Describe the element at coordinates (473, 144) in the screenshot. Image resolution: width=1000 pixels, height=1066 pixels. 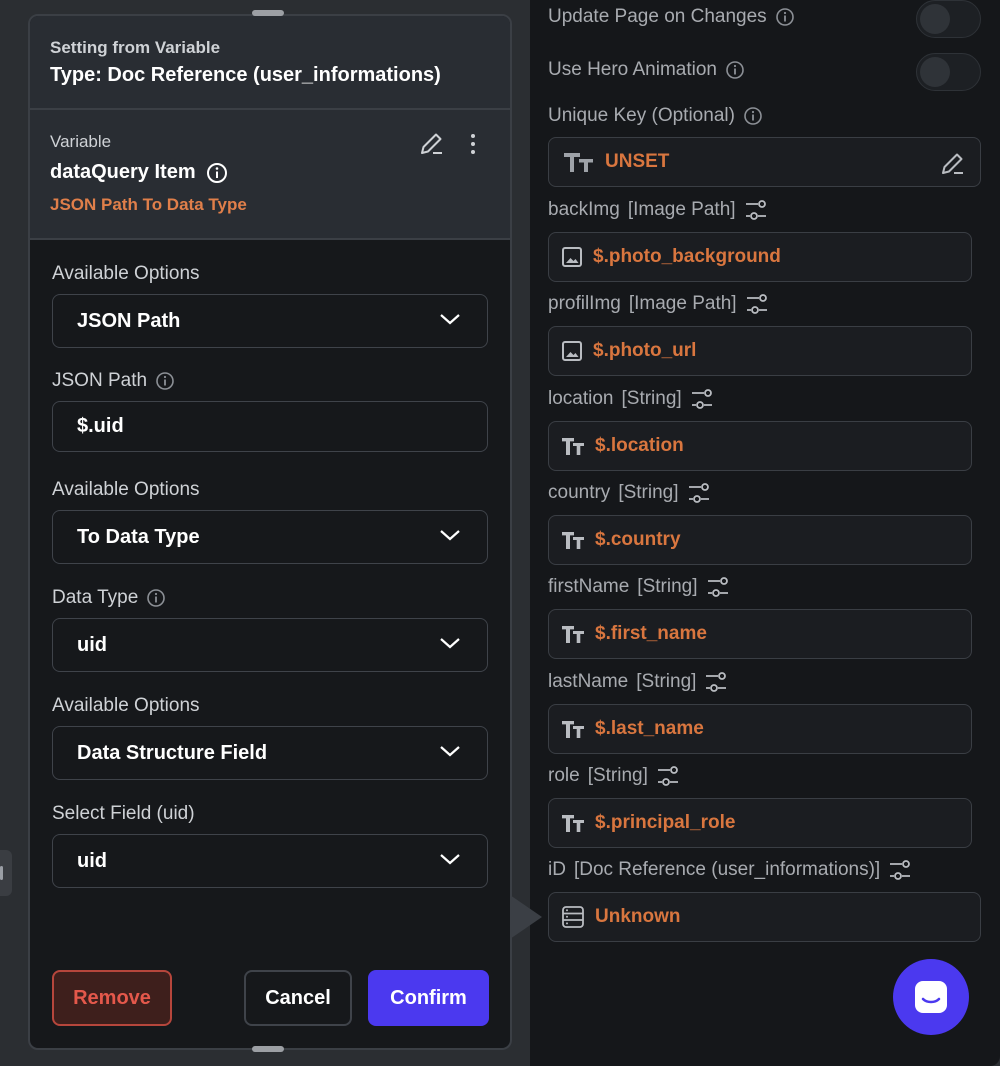
I see `more-options-icon` at that location.